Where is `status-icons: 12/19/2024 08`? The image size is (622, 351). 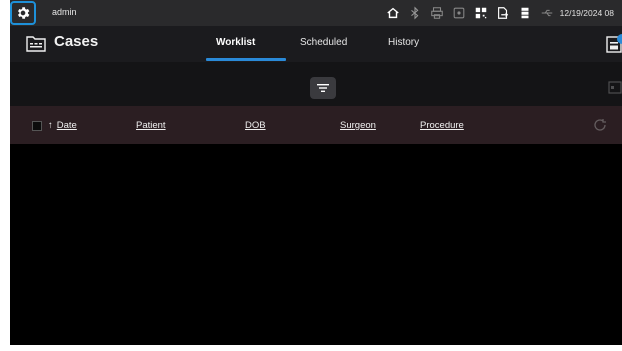
status-icons: 12/19/2024 08 is located at coordinates (497, 13).